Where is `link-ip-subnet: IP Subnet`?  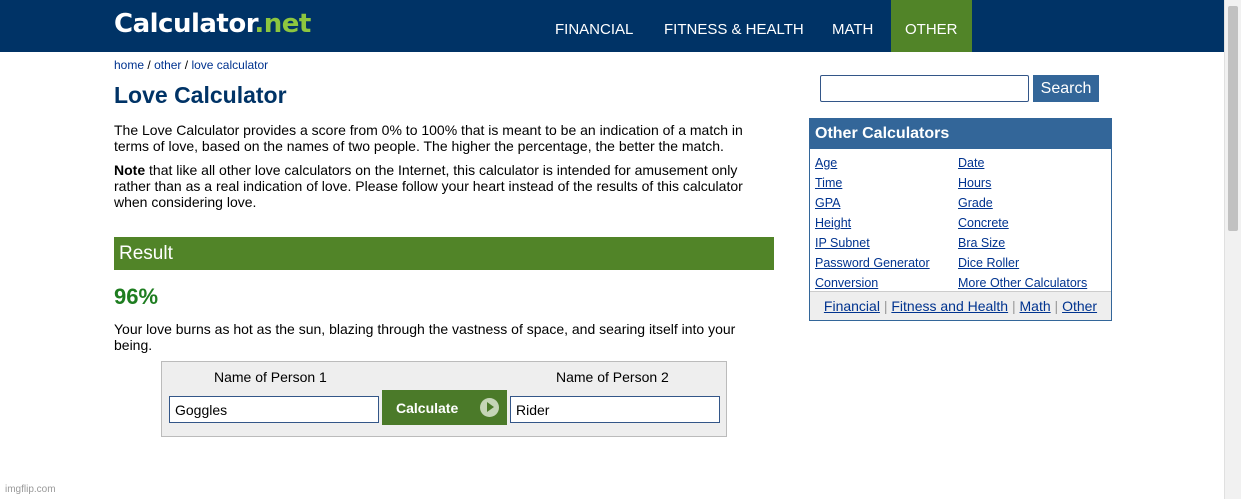
link-ip-subnet: IP Subnet is located at coordinates (872, 243).